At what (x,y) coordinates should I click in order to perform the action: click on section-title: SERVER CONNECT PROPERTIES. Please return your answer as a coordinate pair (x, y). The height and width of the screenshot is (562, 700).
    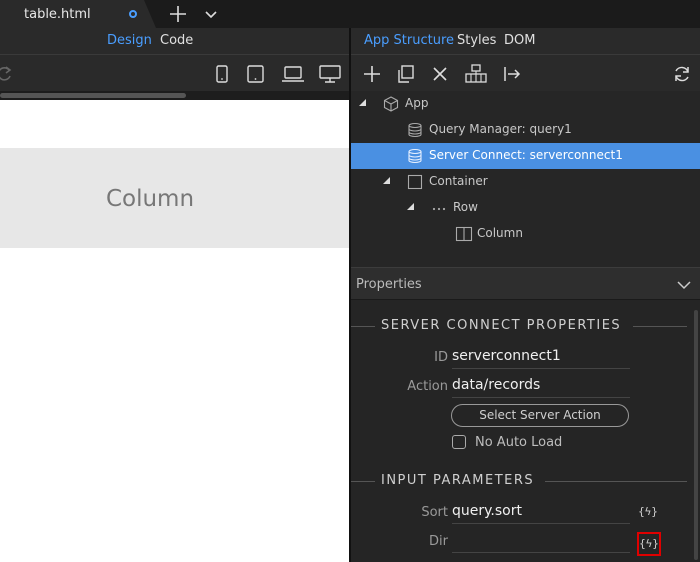
    Looking at the image, I should click on (501, 325).